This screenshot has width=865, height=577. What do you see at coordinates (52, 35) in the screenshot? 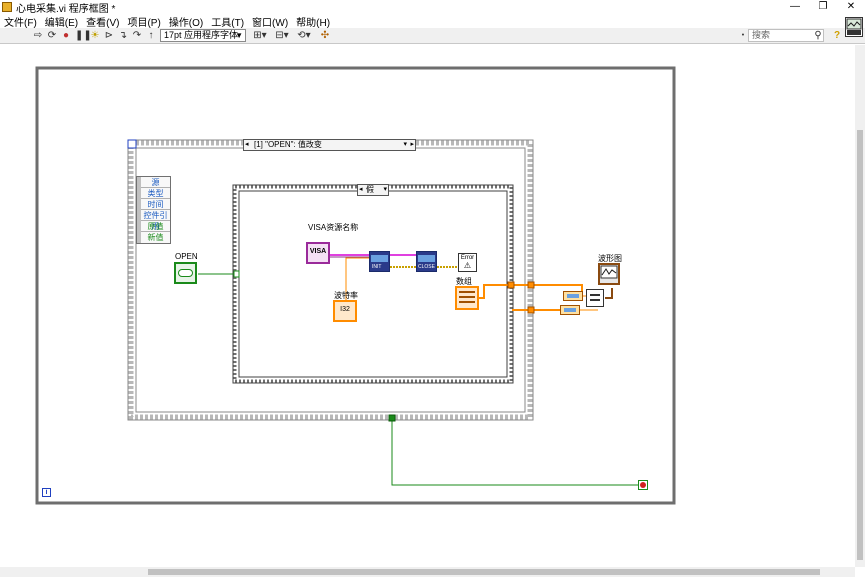
I see `run-continuously-icon: ⟳` at bounding box center [52, 35].